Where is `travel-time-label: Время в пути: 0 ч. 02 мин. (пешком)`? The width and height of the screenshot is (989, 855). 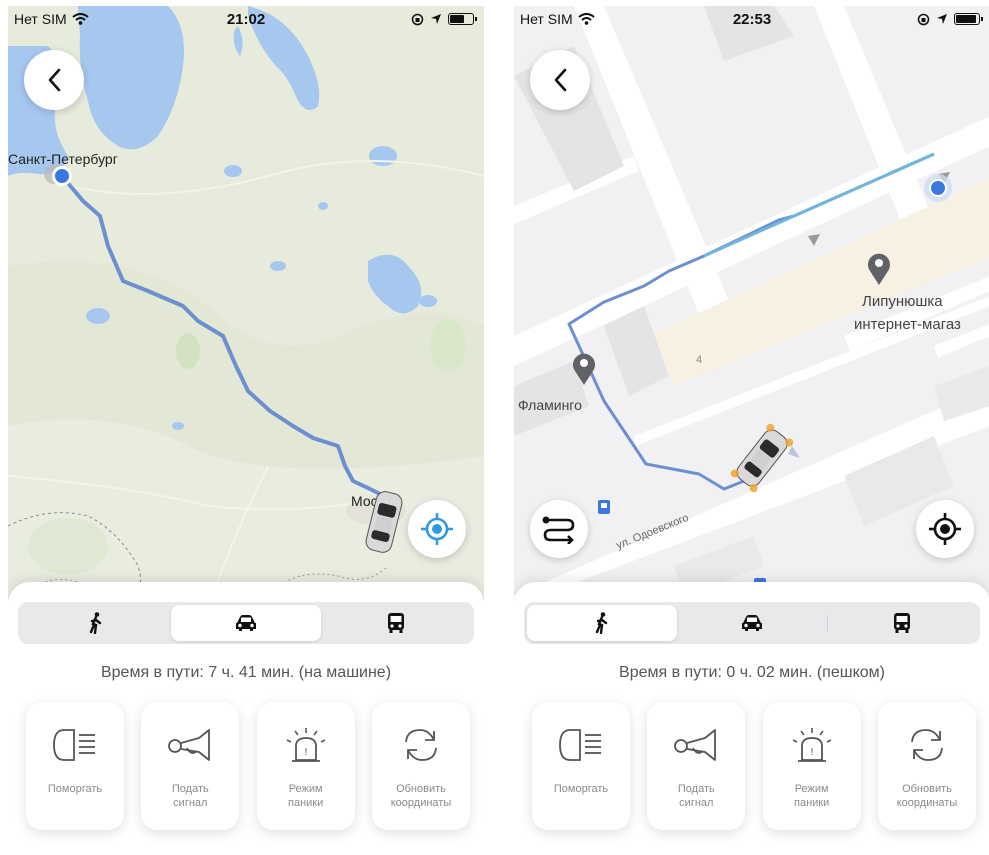 travel-time-label: Время в пути: 0 ч. 02 мин. (пешком) is located at coordinates (752, 672).